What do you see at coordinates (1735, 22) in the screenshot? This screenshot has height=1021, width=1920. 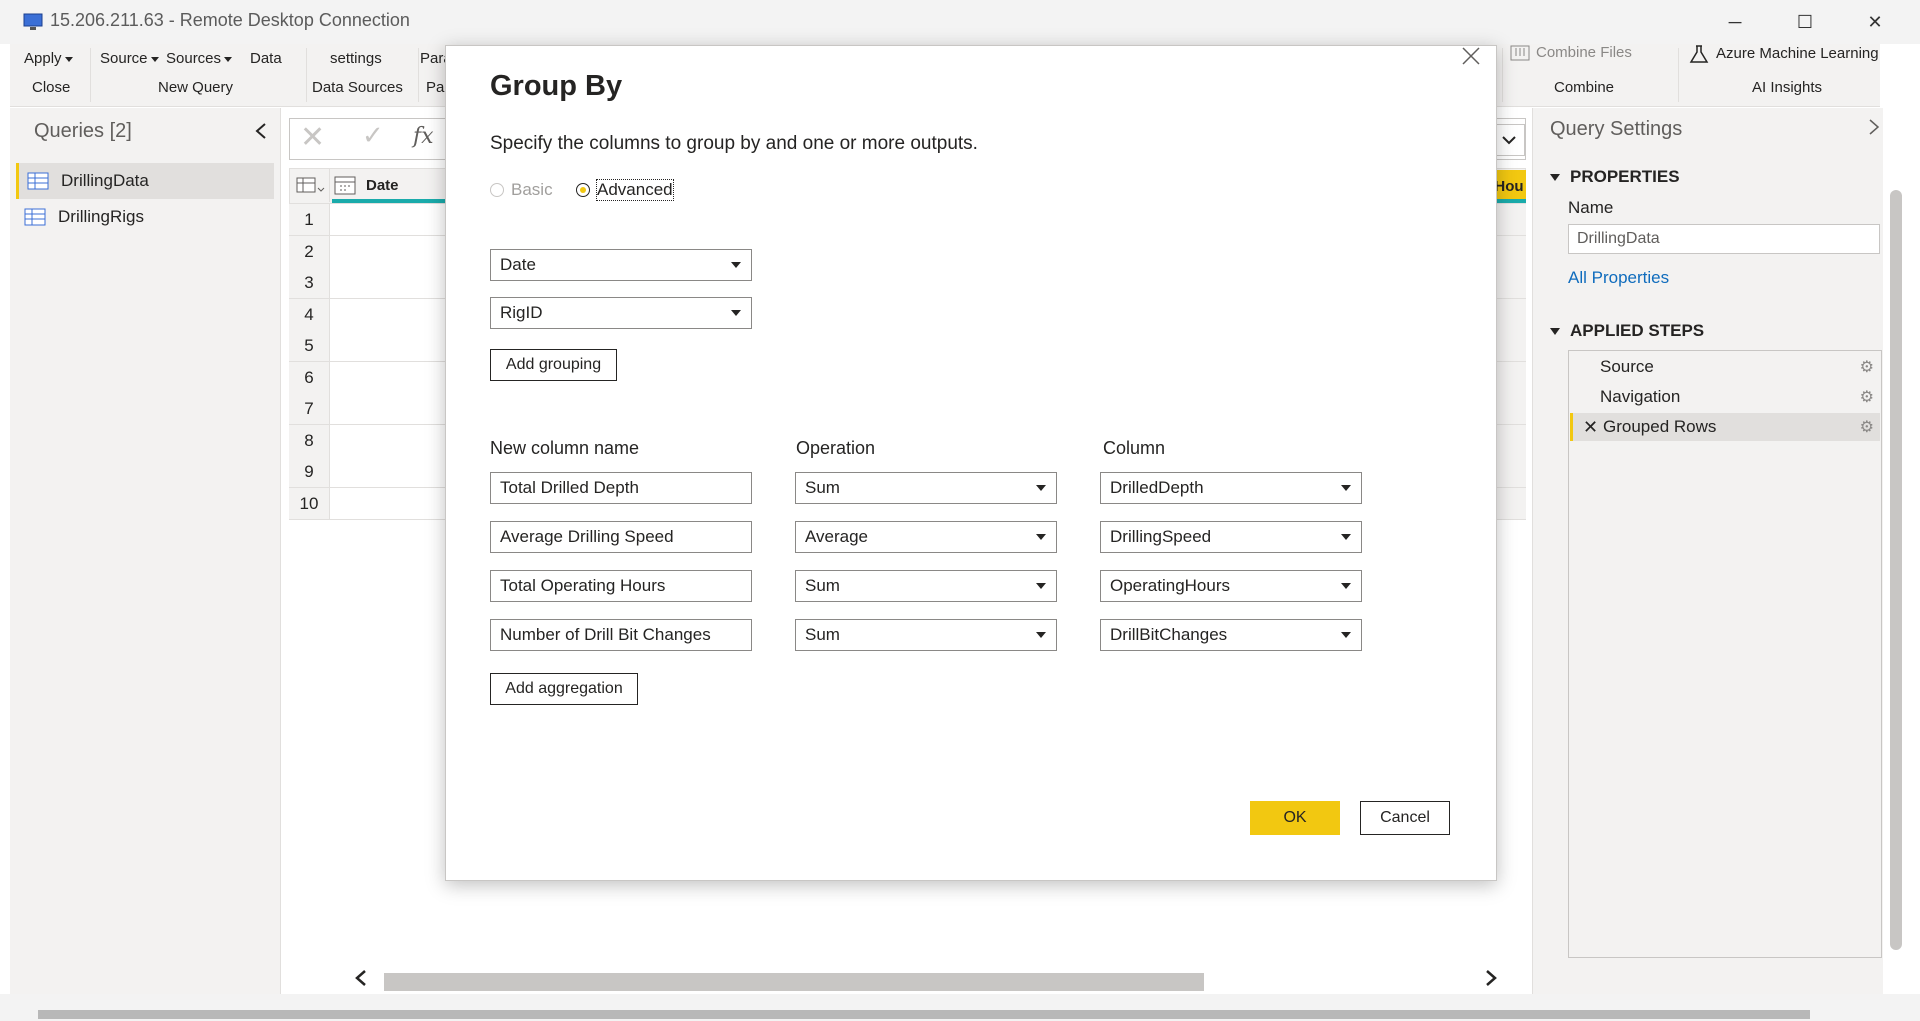 I see `minimize-button: ─` at bounding box center [1735, 22].